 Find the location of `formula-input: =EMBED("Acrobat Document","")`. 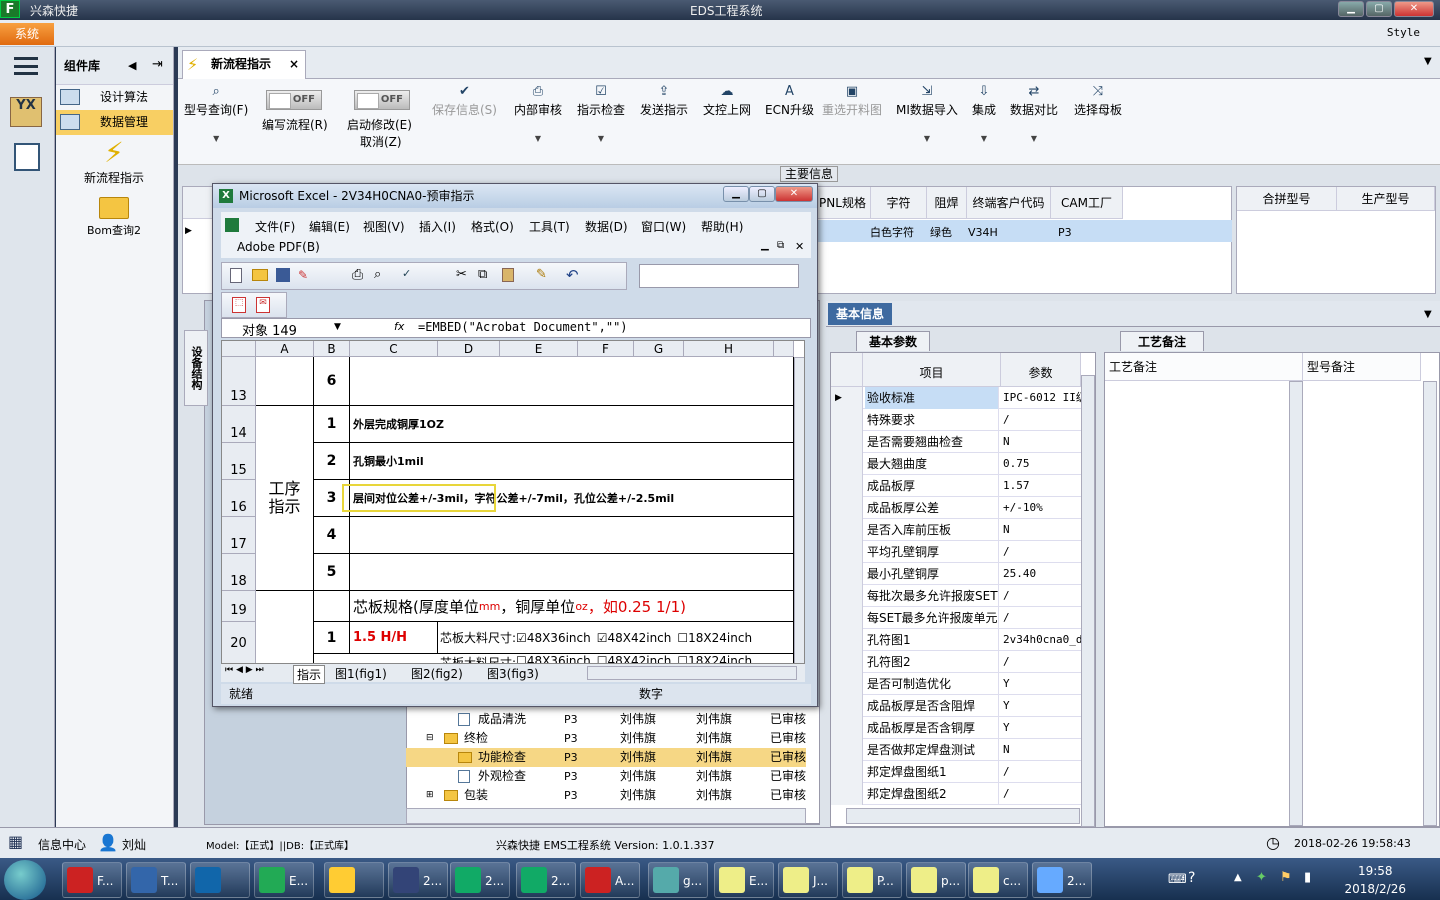

formula-input: =EMBED("Acrobat Document","") is located at coordinates (523, 327).